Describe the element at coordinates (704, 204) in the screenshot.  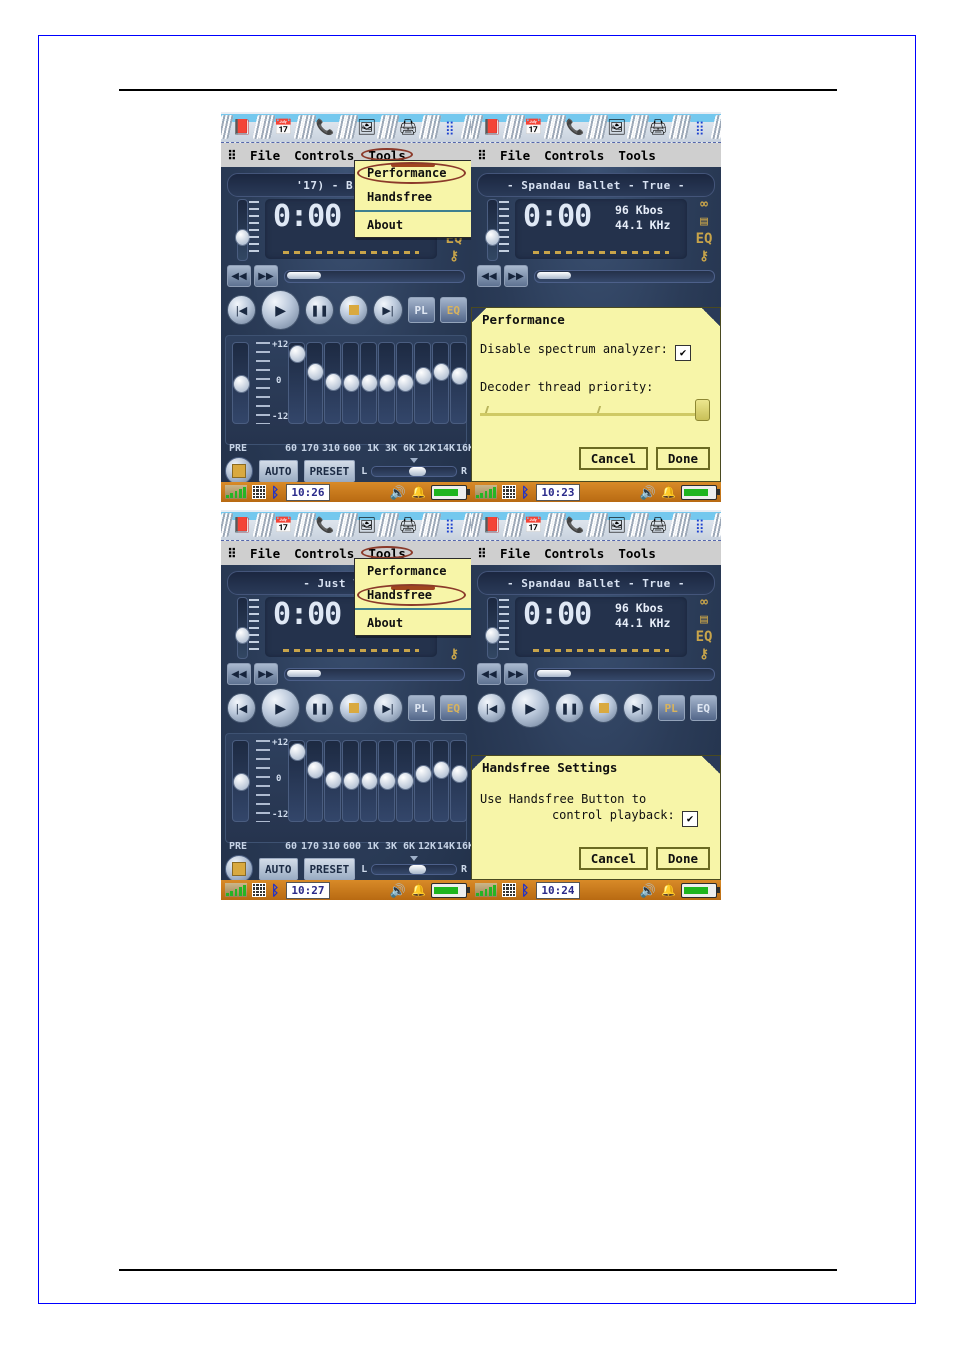
I see `repeat-icon: ∞` at that location.